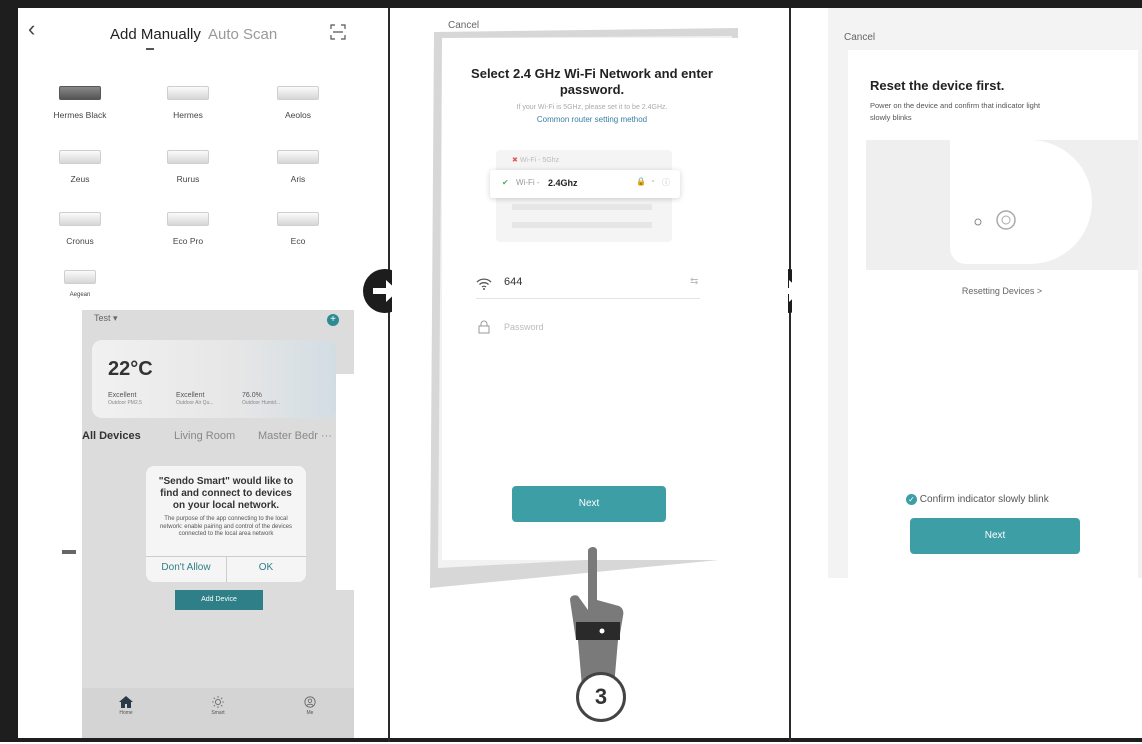 The image size is (1142, 744). Describe the element at coordinates (298, 229) in the screenshot. I see `device-eco: Eco` at that location.